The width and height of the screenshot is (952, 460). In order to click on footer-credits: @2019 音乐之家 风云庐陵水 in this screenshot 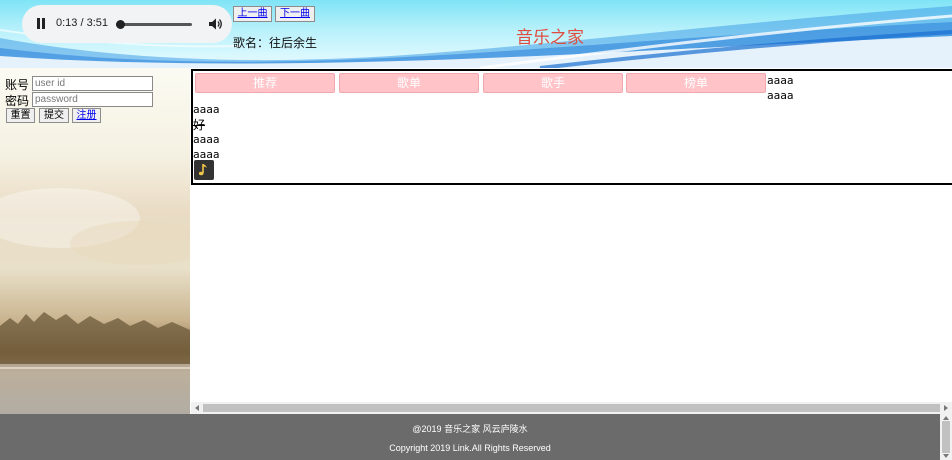, I will do `click(470, 429)`.